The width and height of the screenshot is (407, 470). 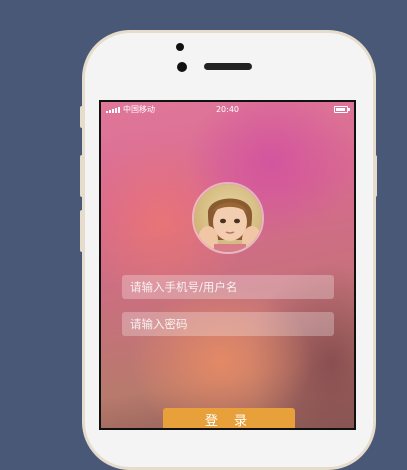 I want to click on status-bar: 中国移动 20:40, so click(x=227, y=110).